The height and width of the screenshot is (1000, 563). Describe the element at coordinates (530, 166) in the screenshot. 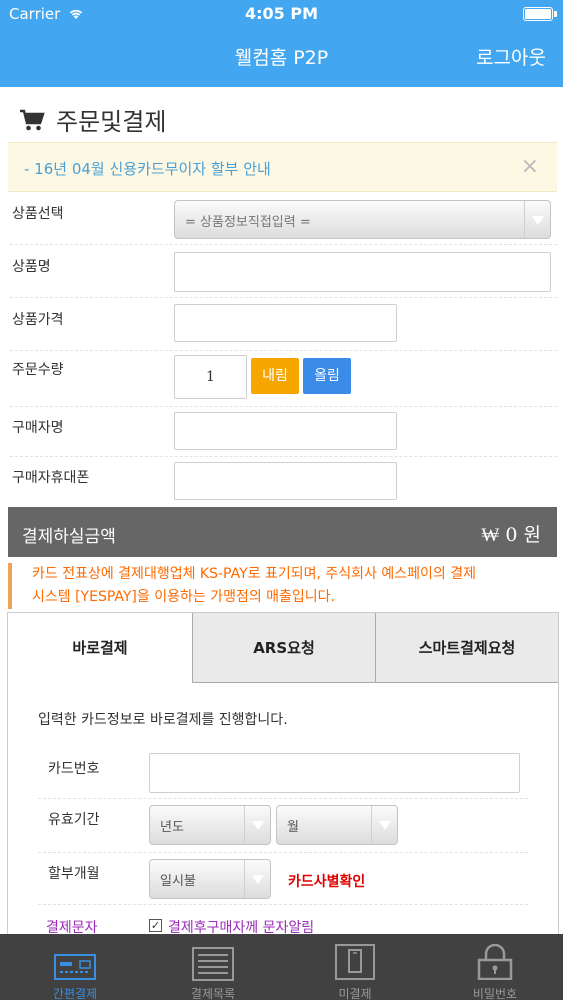

I see `close-icon: ×` at that location.